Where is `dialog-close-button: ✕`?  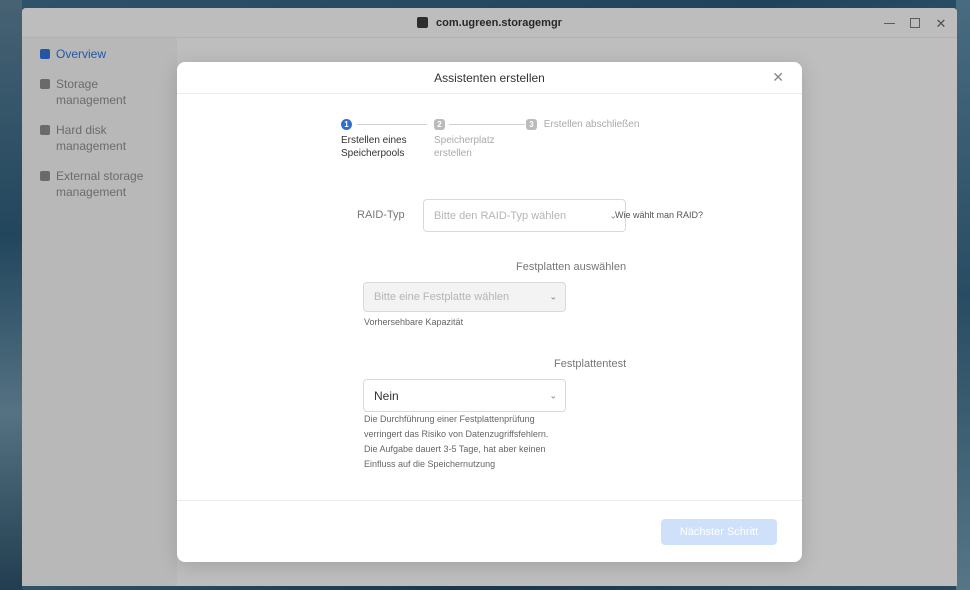
dialog-close-button: ✕ is located at coordinates (778, 77).